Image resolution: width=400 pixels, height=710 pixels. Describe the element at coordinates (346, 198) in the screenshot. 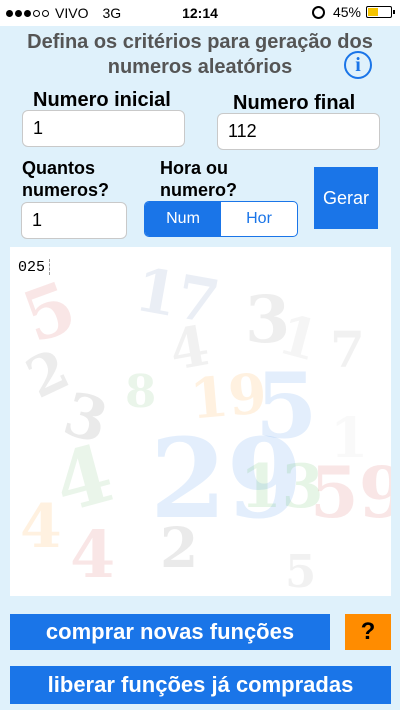

I see `generate-button: Gerar` at that location.